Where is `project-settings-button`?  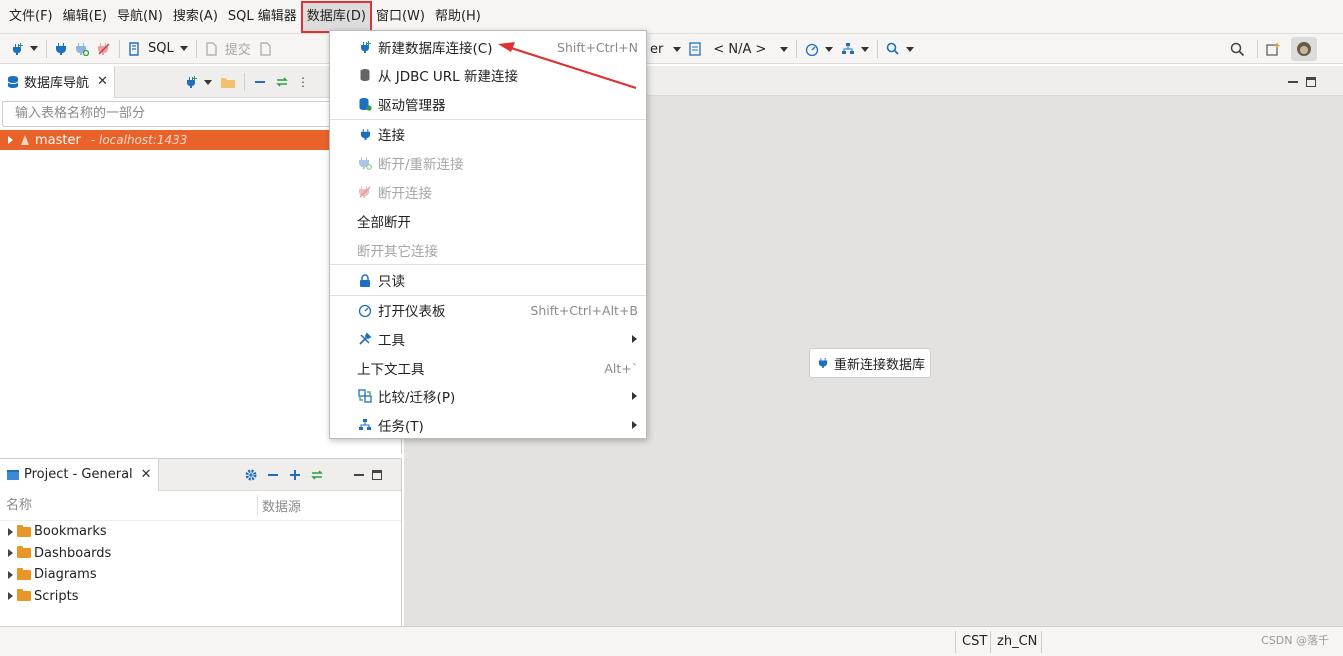
project-settings-button is located at coordinates (251, 475).